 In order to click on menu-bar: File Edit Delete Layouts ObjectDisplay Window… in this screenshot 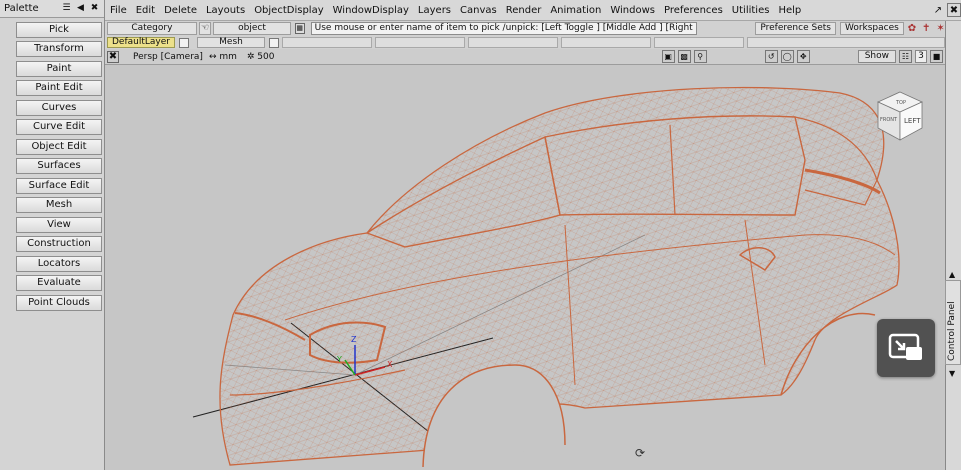, I will do `click(533, 10)`.